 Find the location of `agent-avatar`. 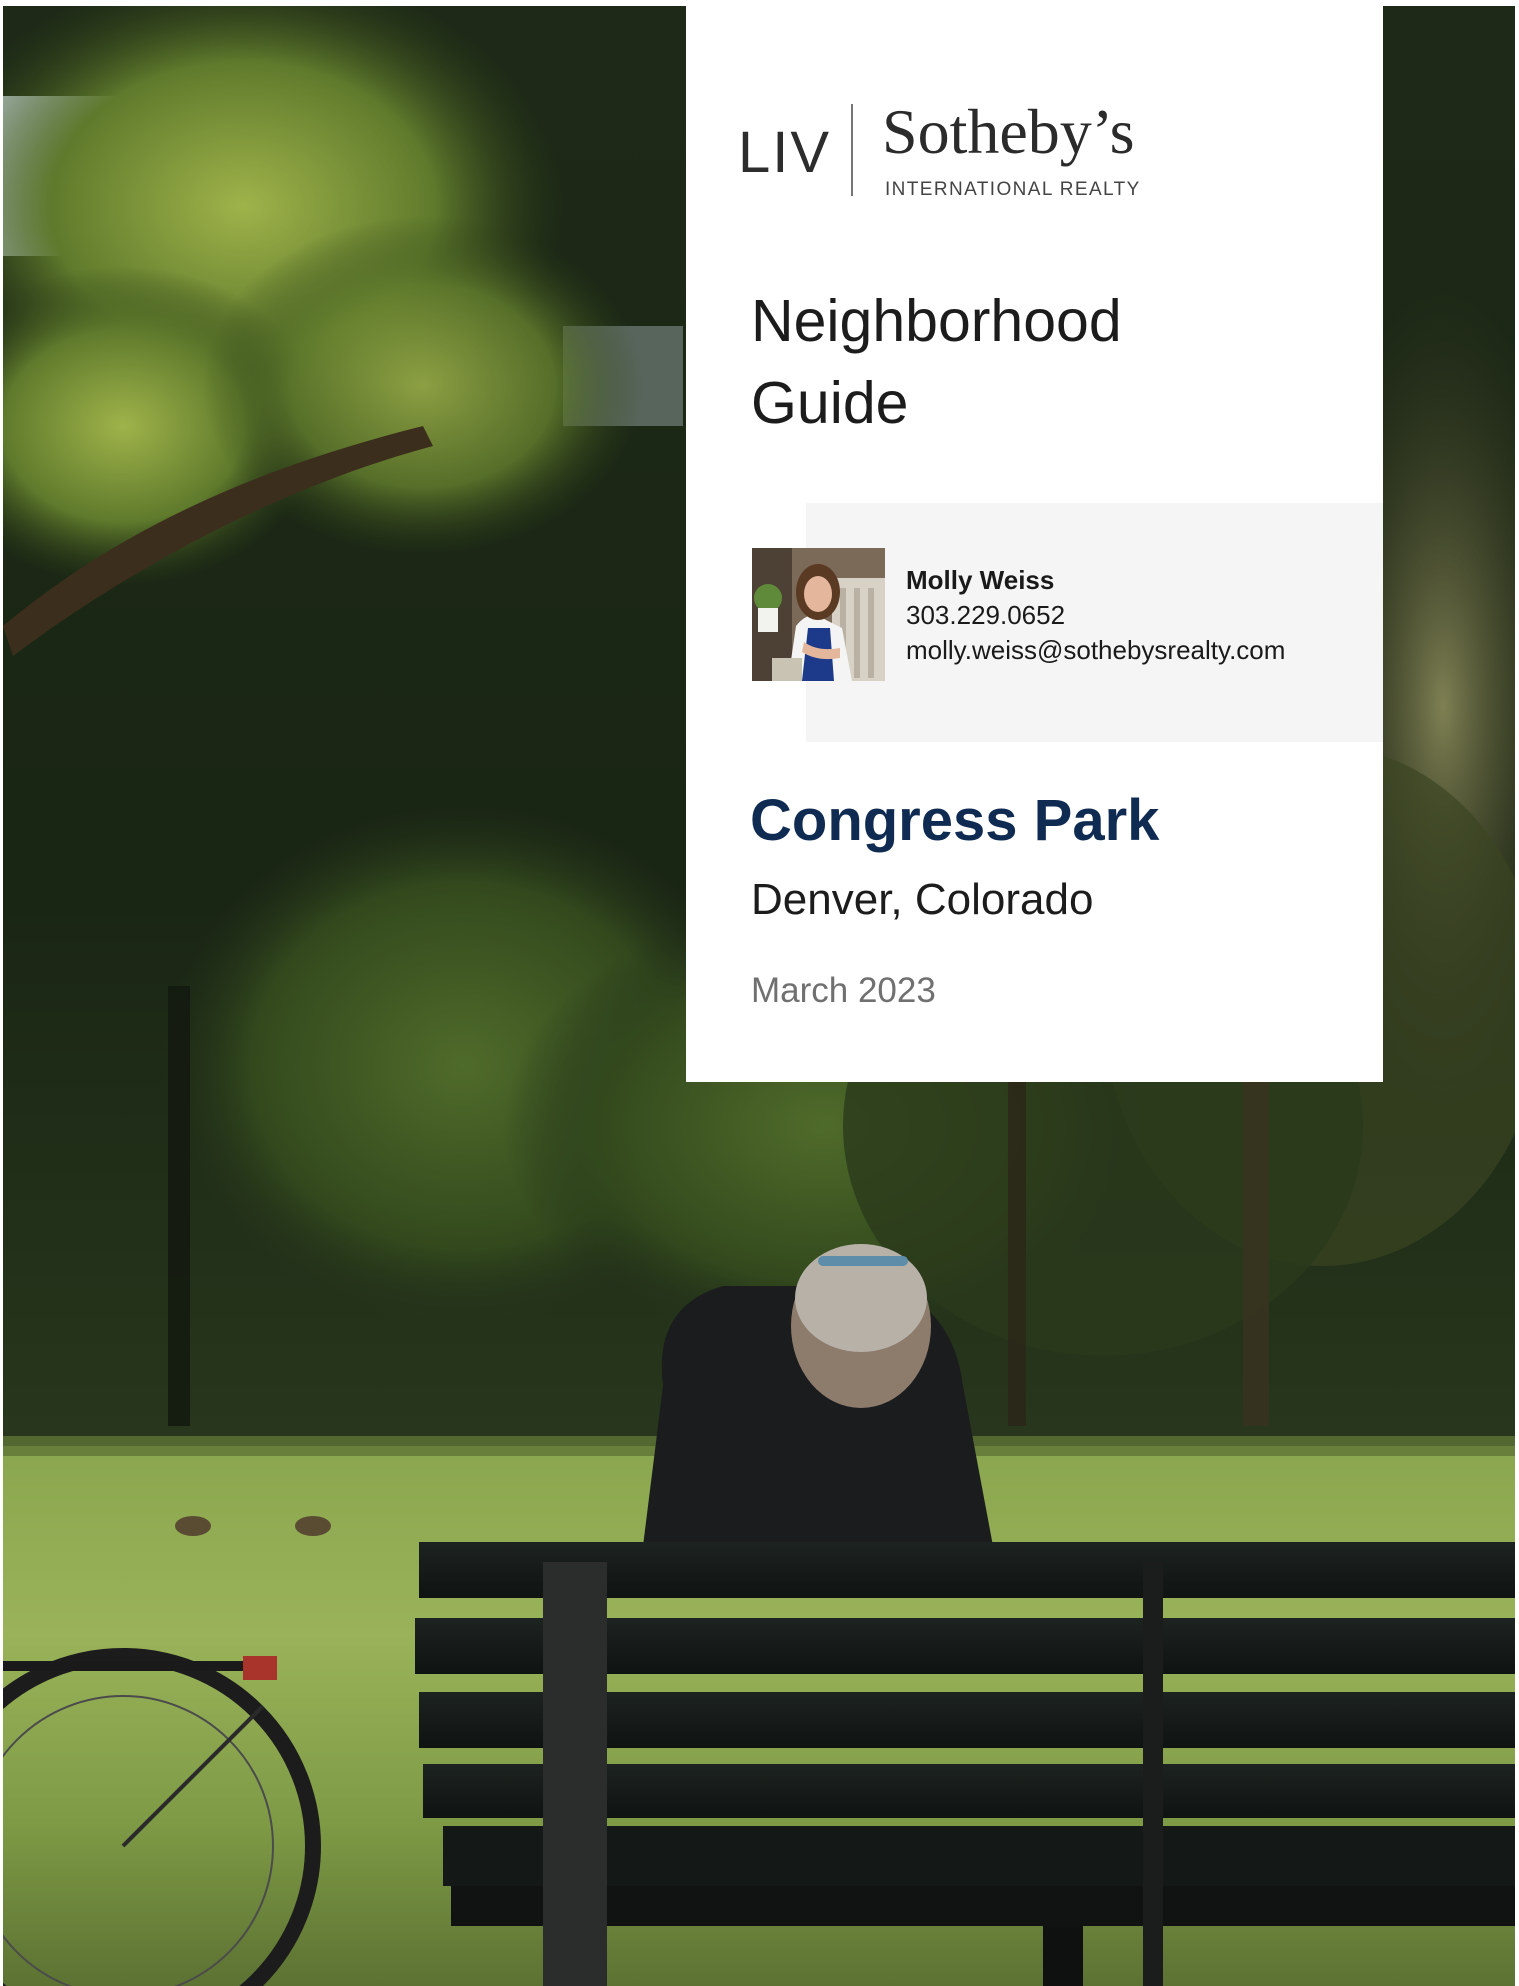

agent-avatar is located at coordinates (818, 614).